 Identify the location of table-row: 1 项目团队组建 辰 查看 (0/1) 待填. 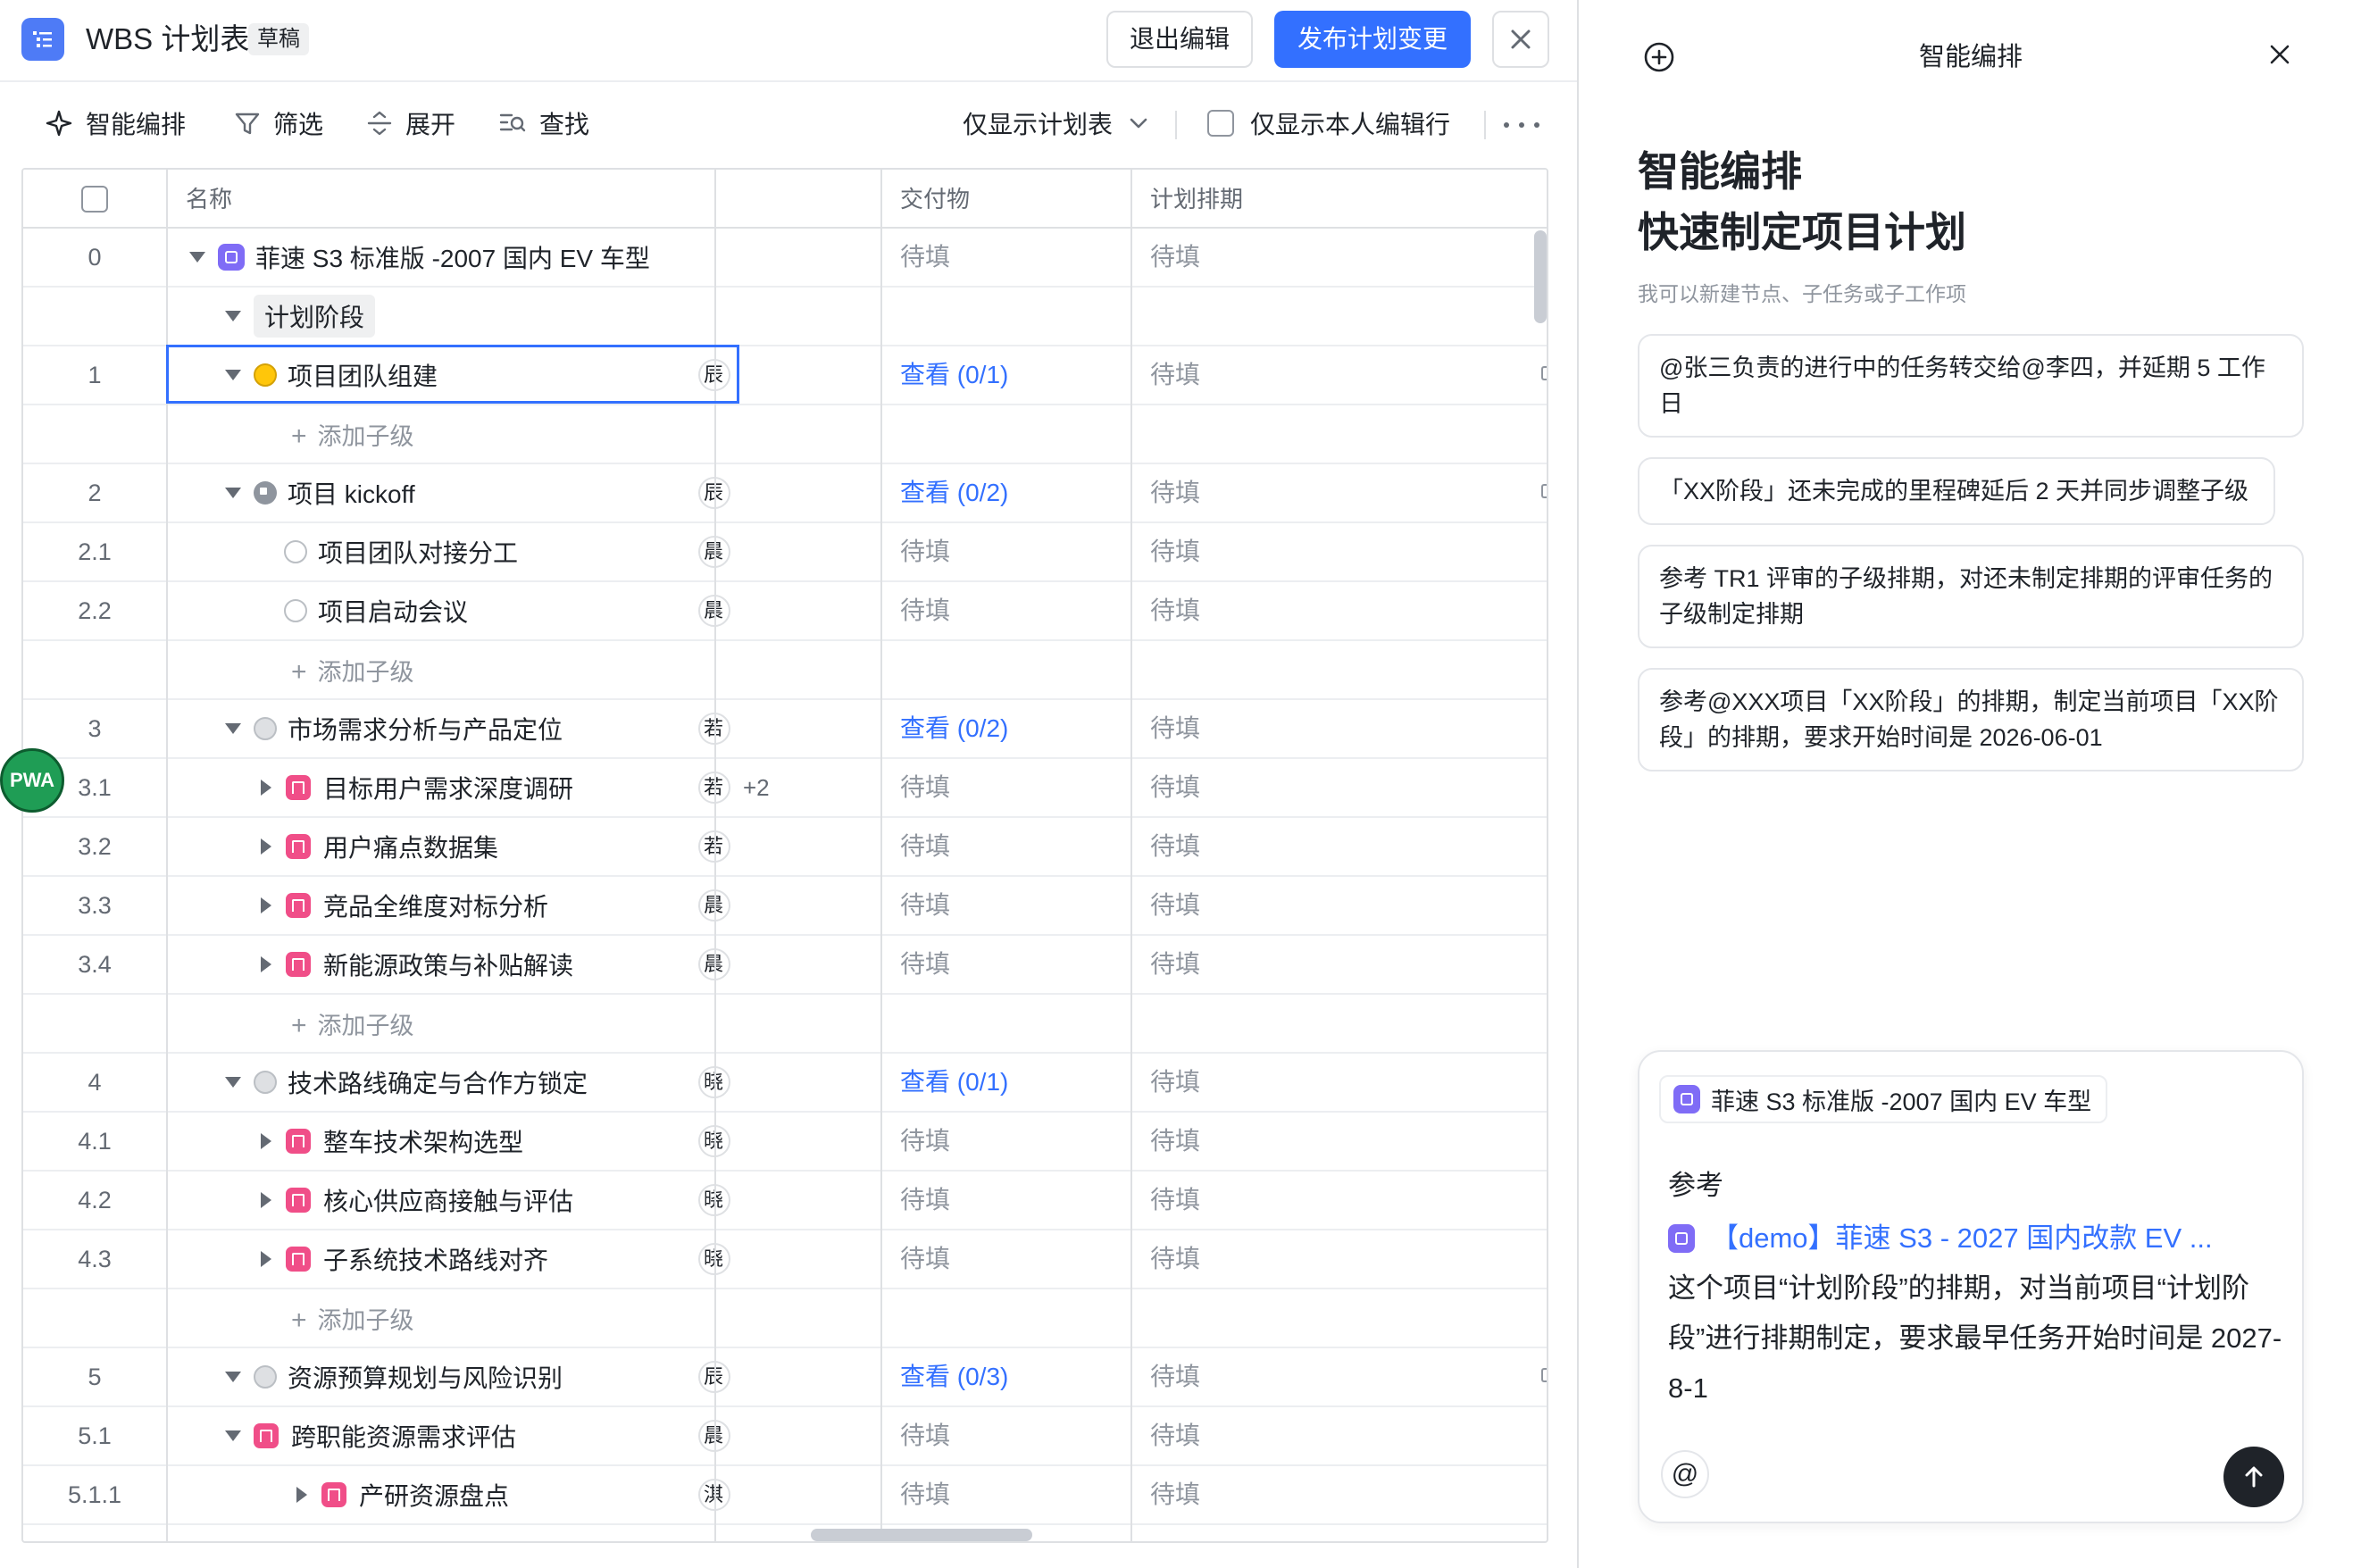
(785, 375).